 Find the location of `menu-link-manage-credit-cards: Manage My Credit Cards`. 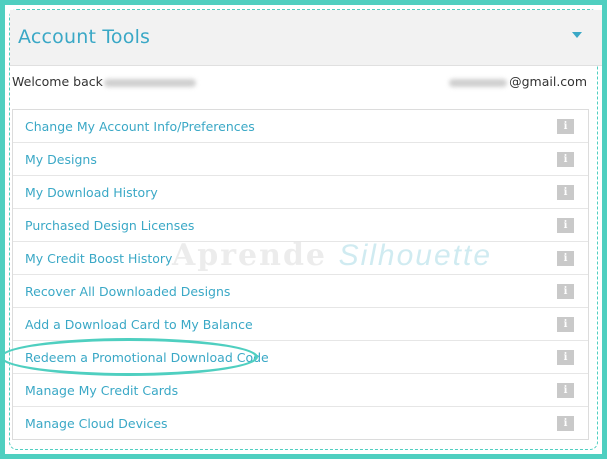

menu-link-manage-credit-cards: Manage My Credit Cards is located at coordinates (101, 390).